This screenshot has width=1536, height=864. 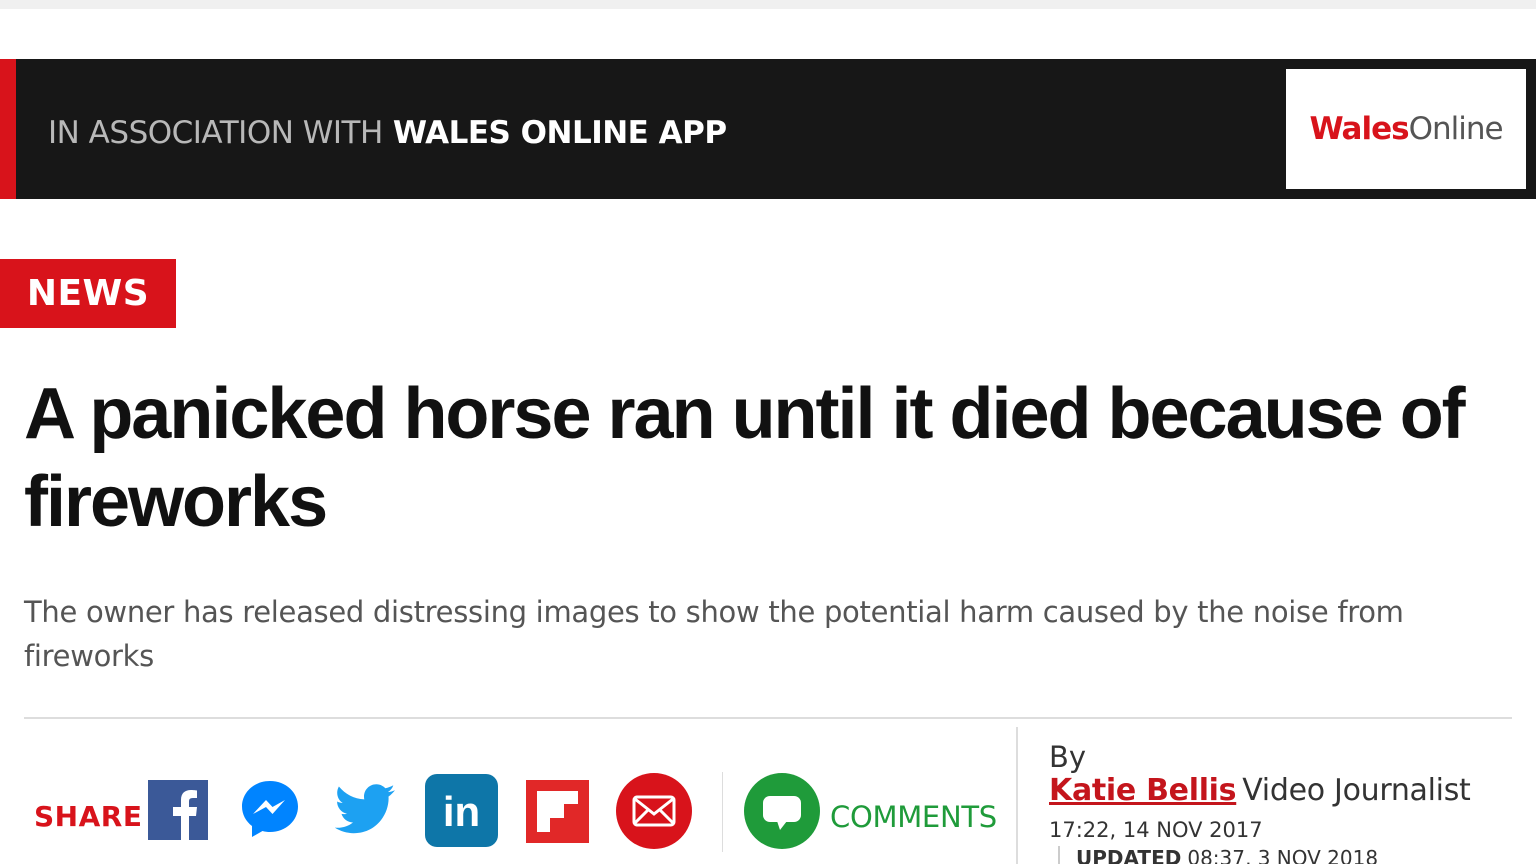 I want to click on walesonline-logo: WalesOnline, so click(x=1406, y=129).